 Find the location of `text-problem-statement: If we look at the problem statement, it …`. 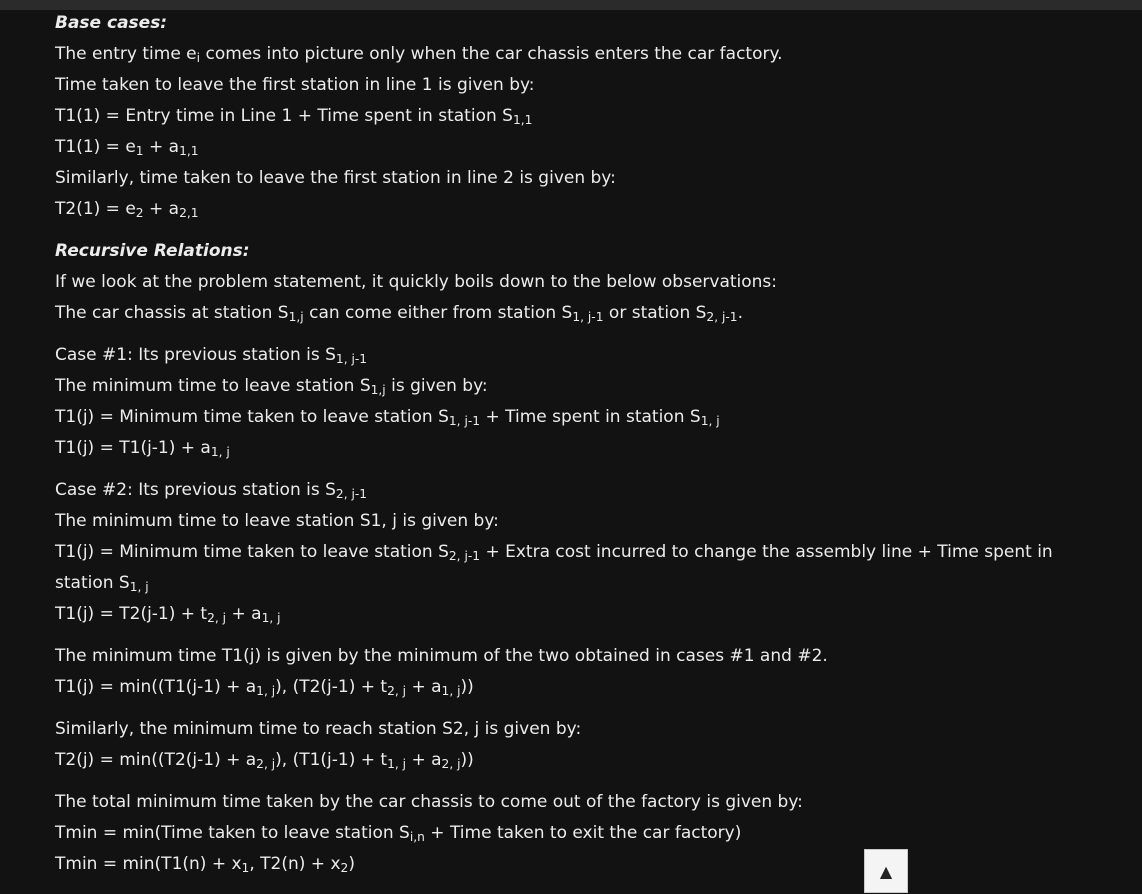

text-problem-statement: If we look at the problem statement, it … is located at coordinates (416, 282).